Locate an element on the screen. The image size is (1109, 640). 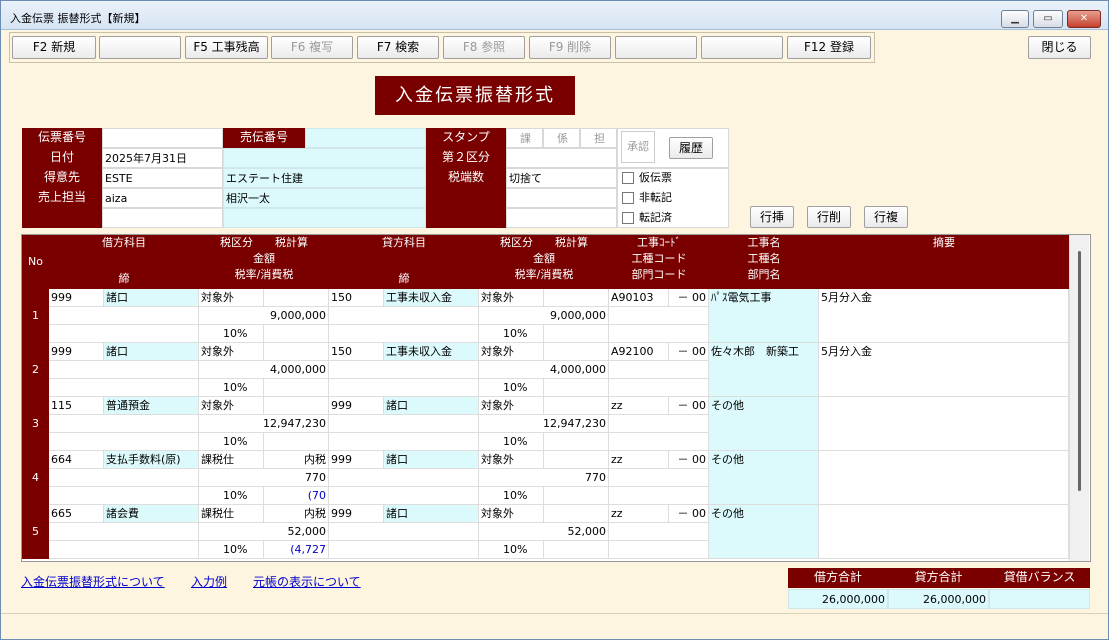
credit-amount: 4,000,000 is located at coordinates (544, 370).